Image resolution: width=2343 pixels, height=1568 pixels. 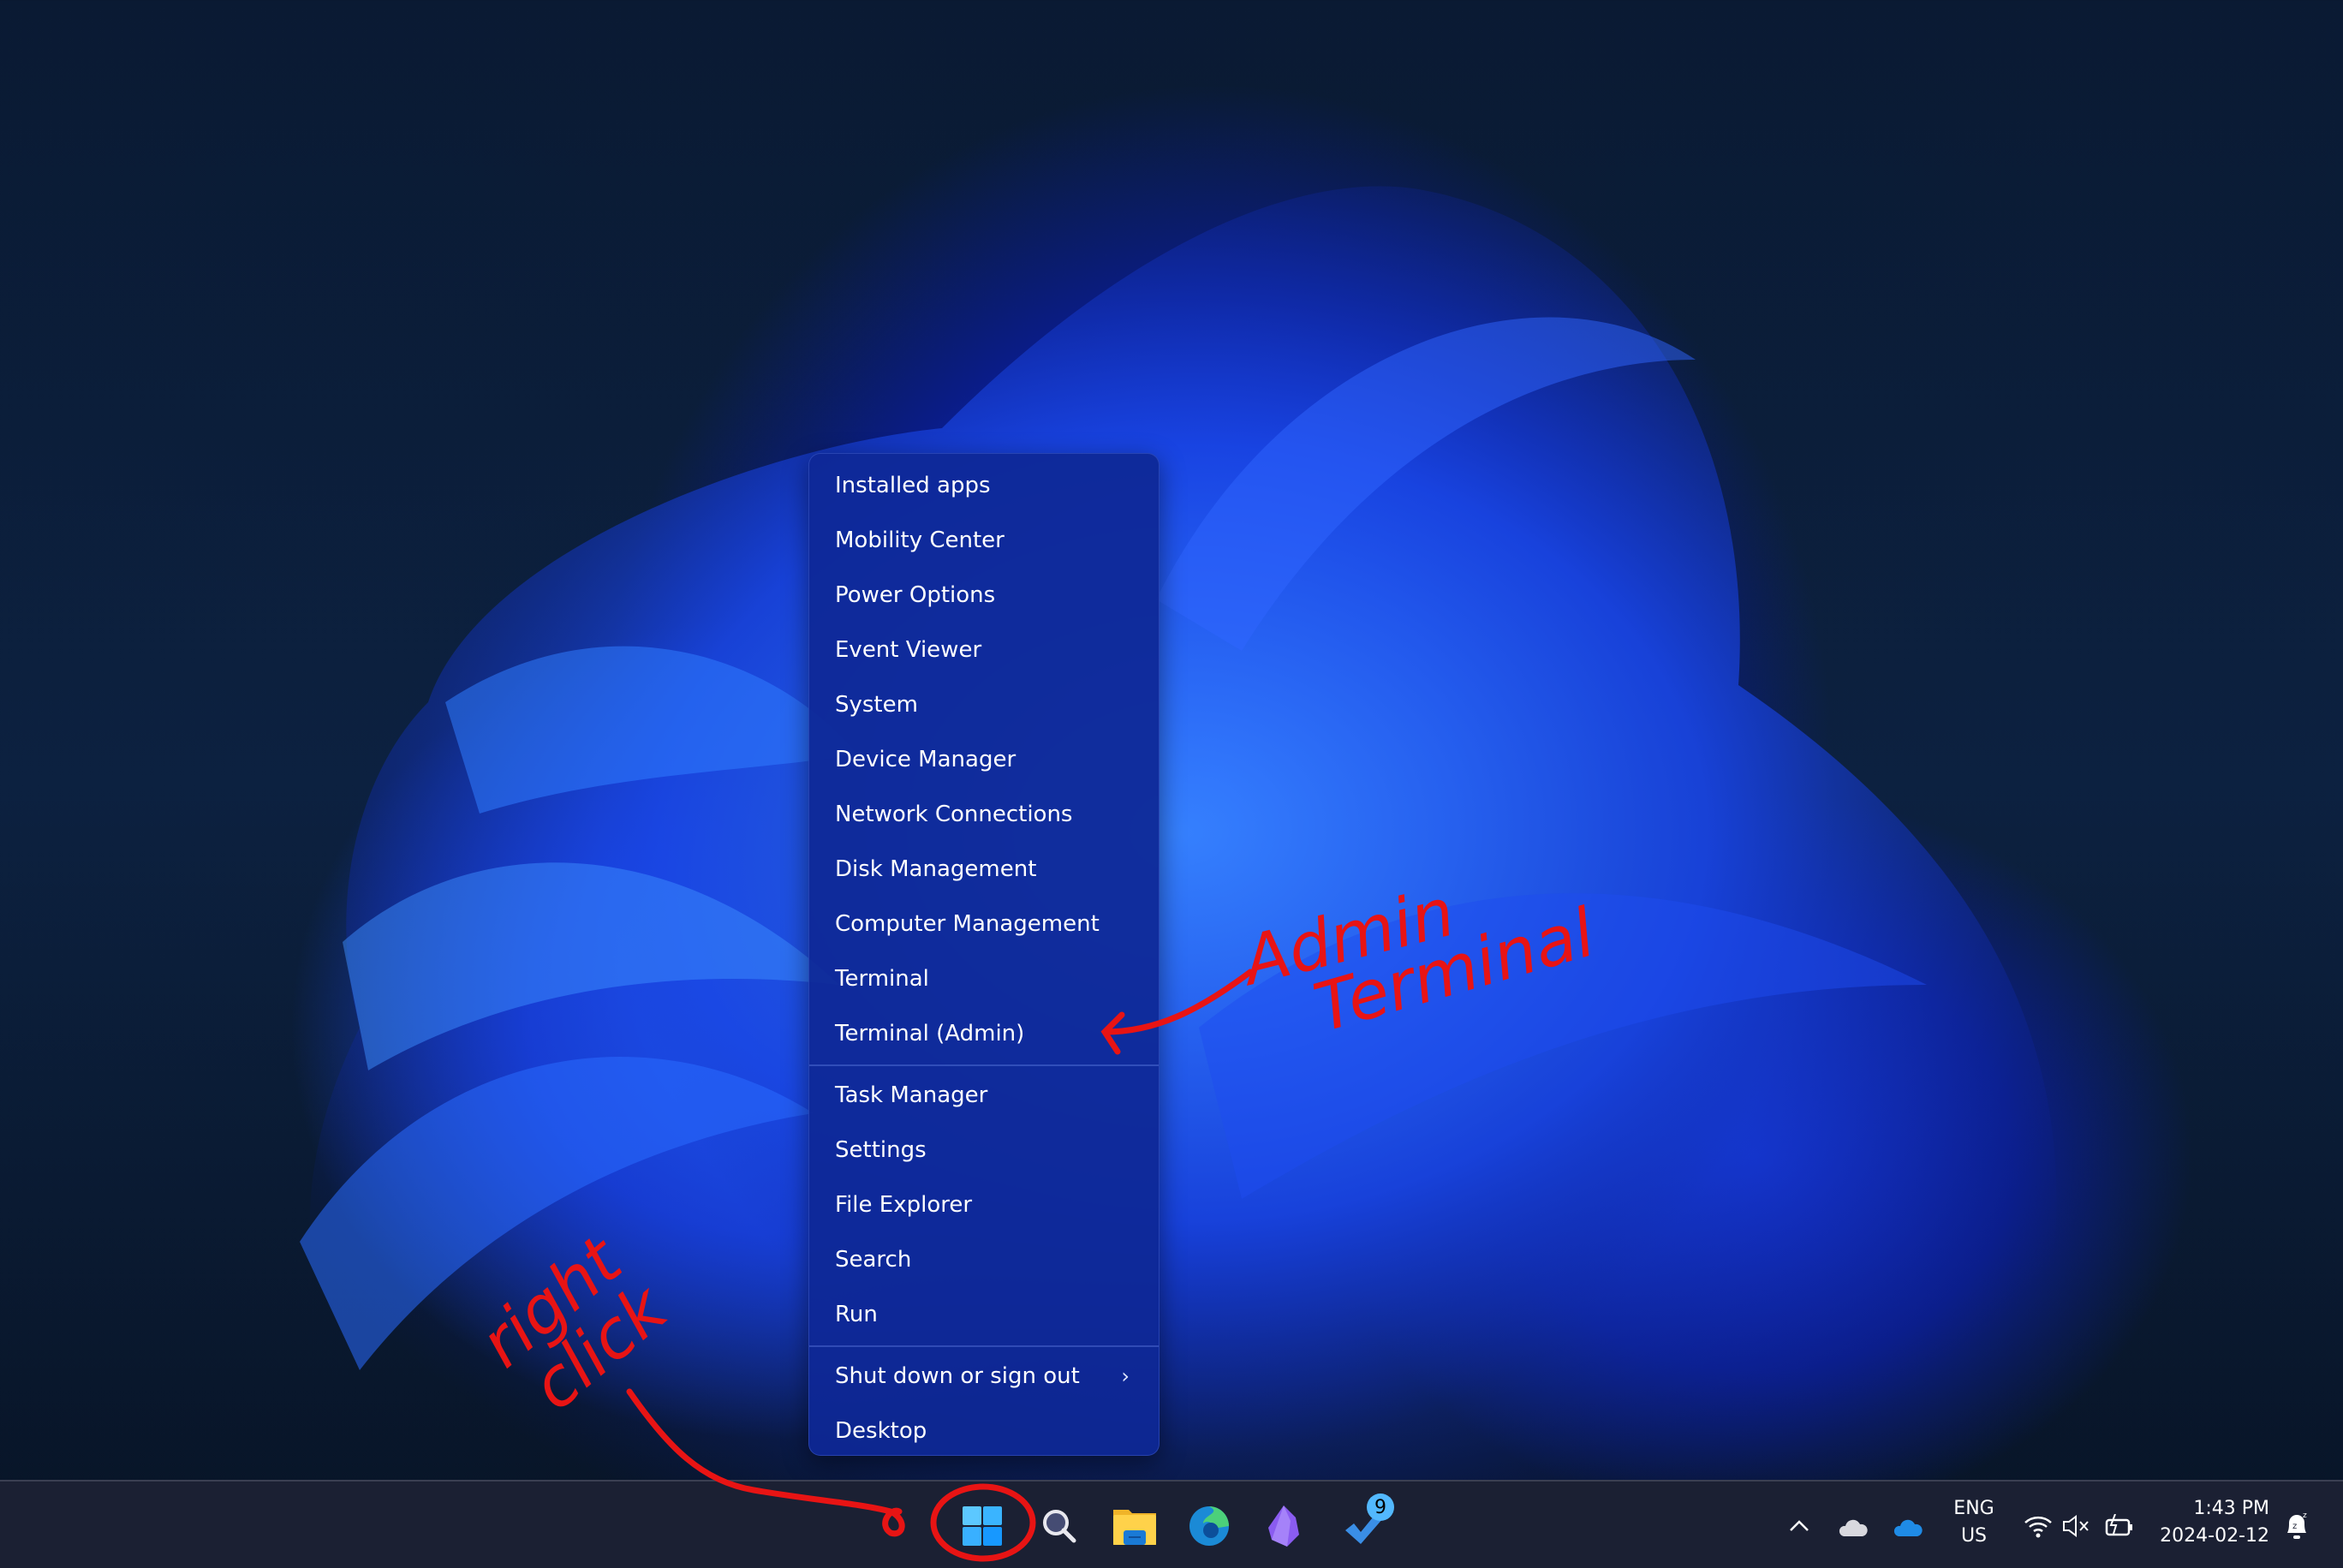 I want to click on time-text: 1:43 PM, so click(x=2231, y=1509).